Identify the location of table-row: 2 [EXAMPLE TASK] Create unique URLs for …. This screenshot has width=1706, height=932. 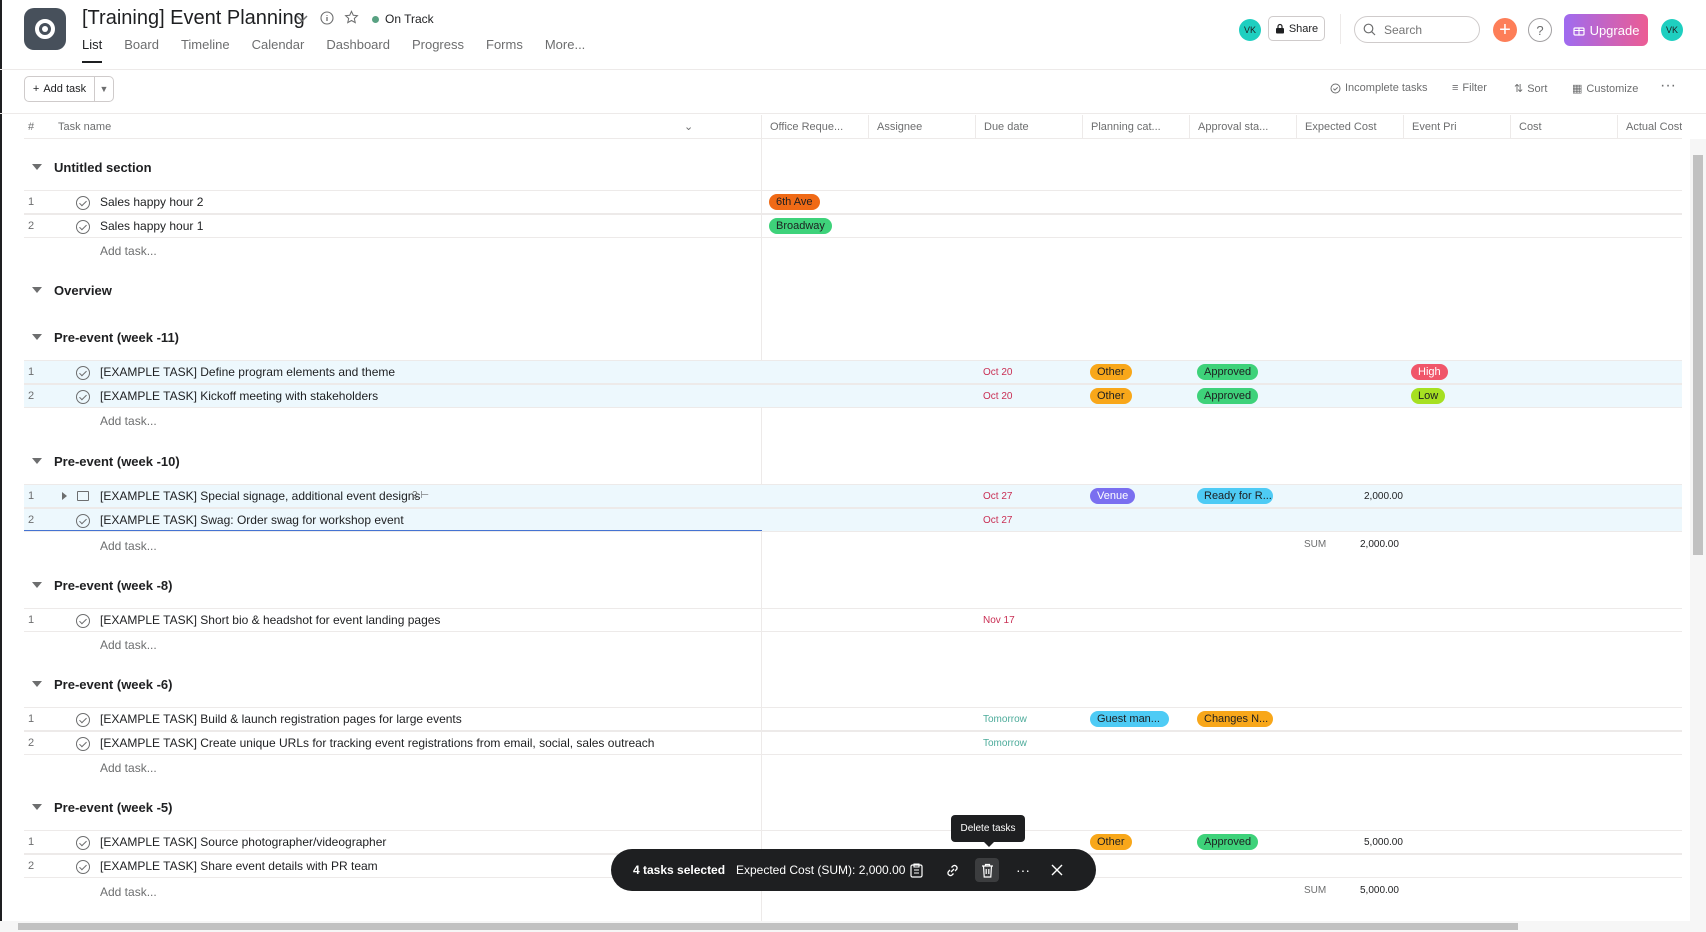
(853, 743).